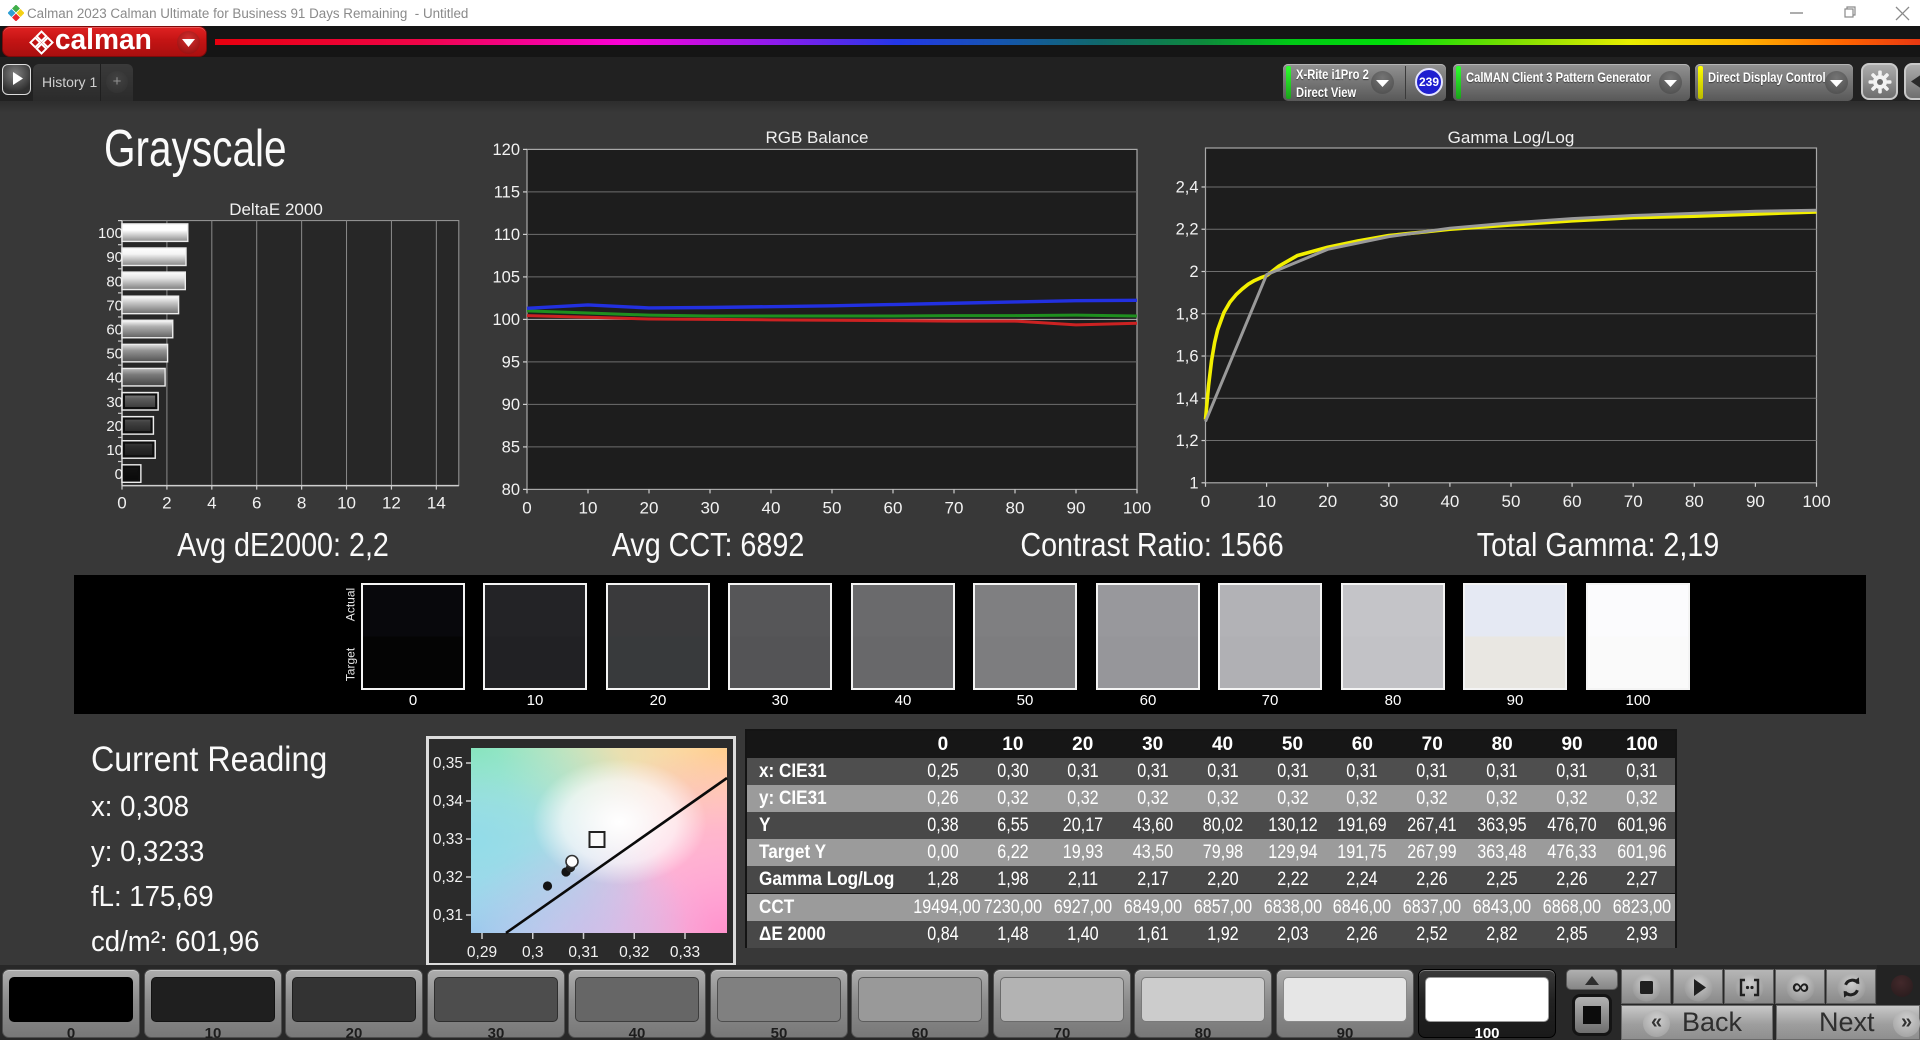 The height and width of the screenshot is (1040, 1920). Describe the element at coordinates (301, 503) in the screenshot. I see `svg-text: 8` at that location.